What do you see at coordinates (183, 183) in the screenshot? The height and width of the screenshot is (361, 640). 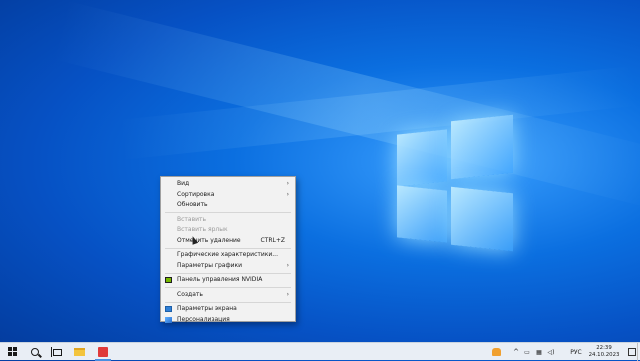 I see `menu-item-label: Вид` at bounding box center [183, 183].